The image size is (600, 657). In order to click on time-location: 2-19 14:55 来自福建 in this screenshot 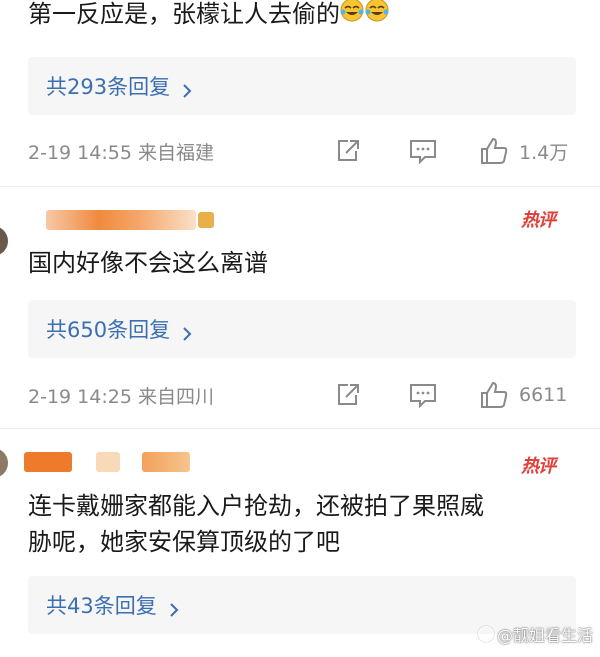, I will do `click(121, 152)`.